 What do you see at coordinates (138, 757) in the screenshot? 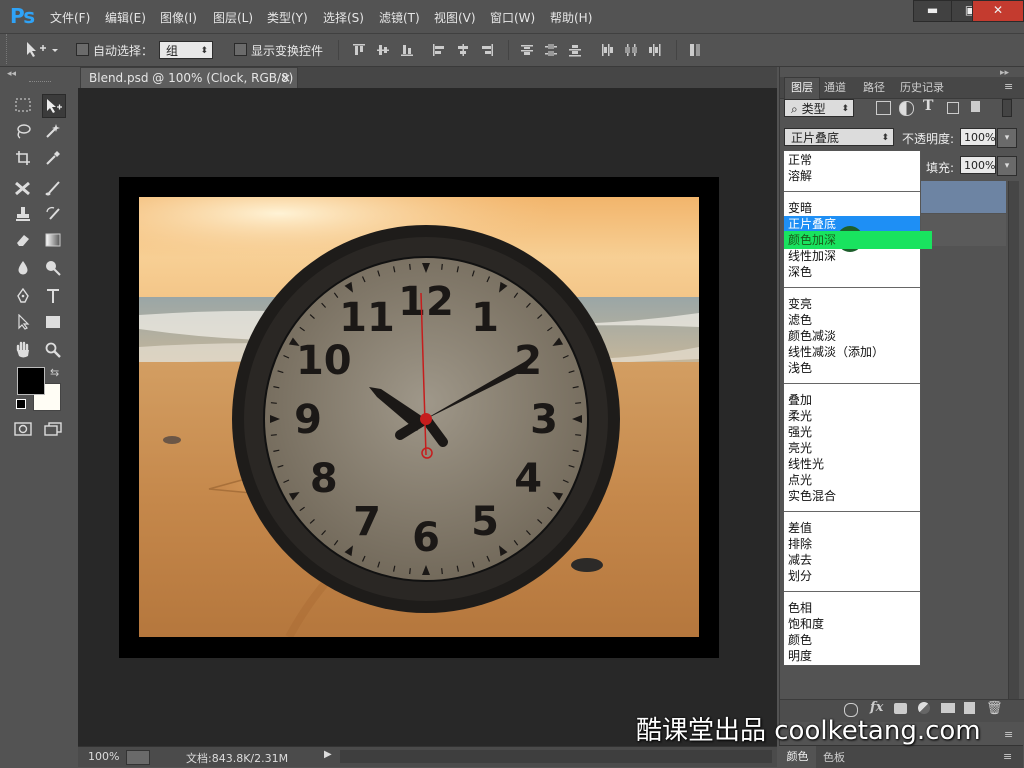
I see `status-options-icon` at bounding box center [138, 757].